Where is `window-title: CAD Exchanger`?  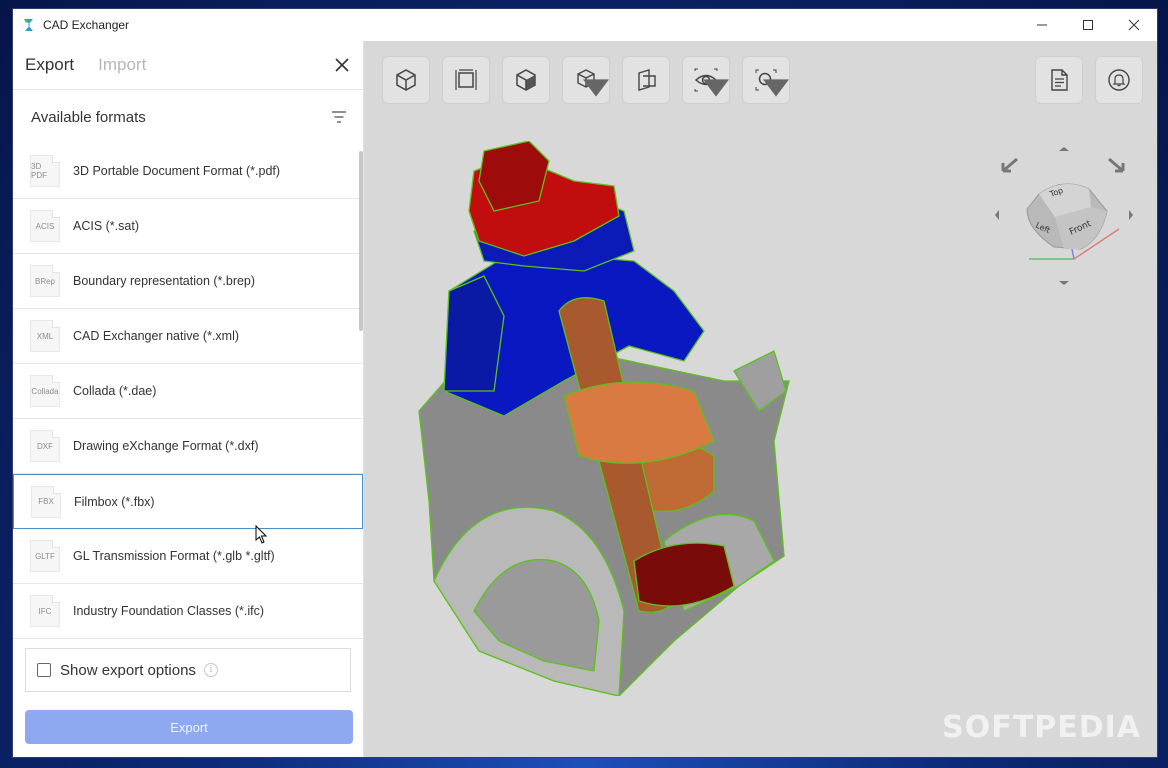
window-title: CAD Exchanger is located at coordinates (86, 25).